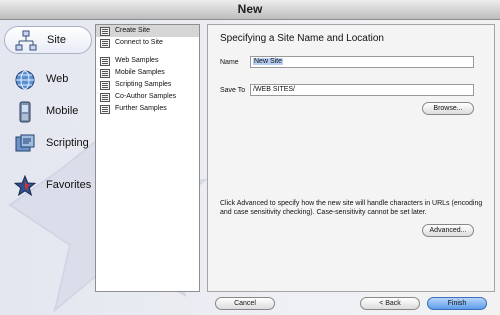  I want to click on list-item-further-samples: Further Samples, so click(147, 109).